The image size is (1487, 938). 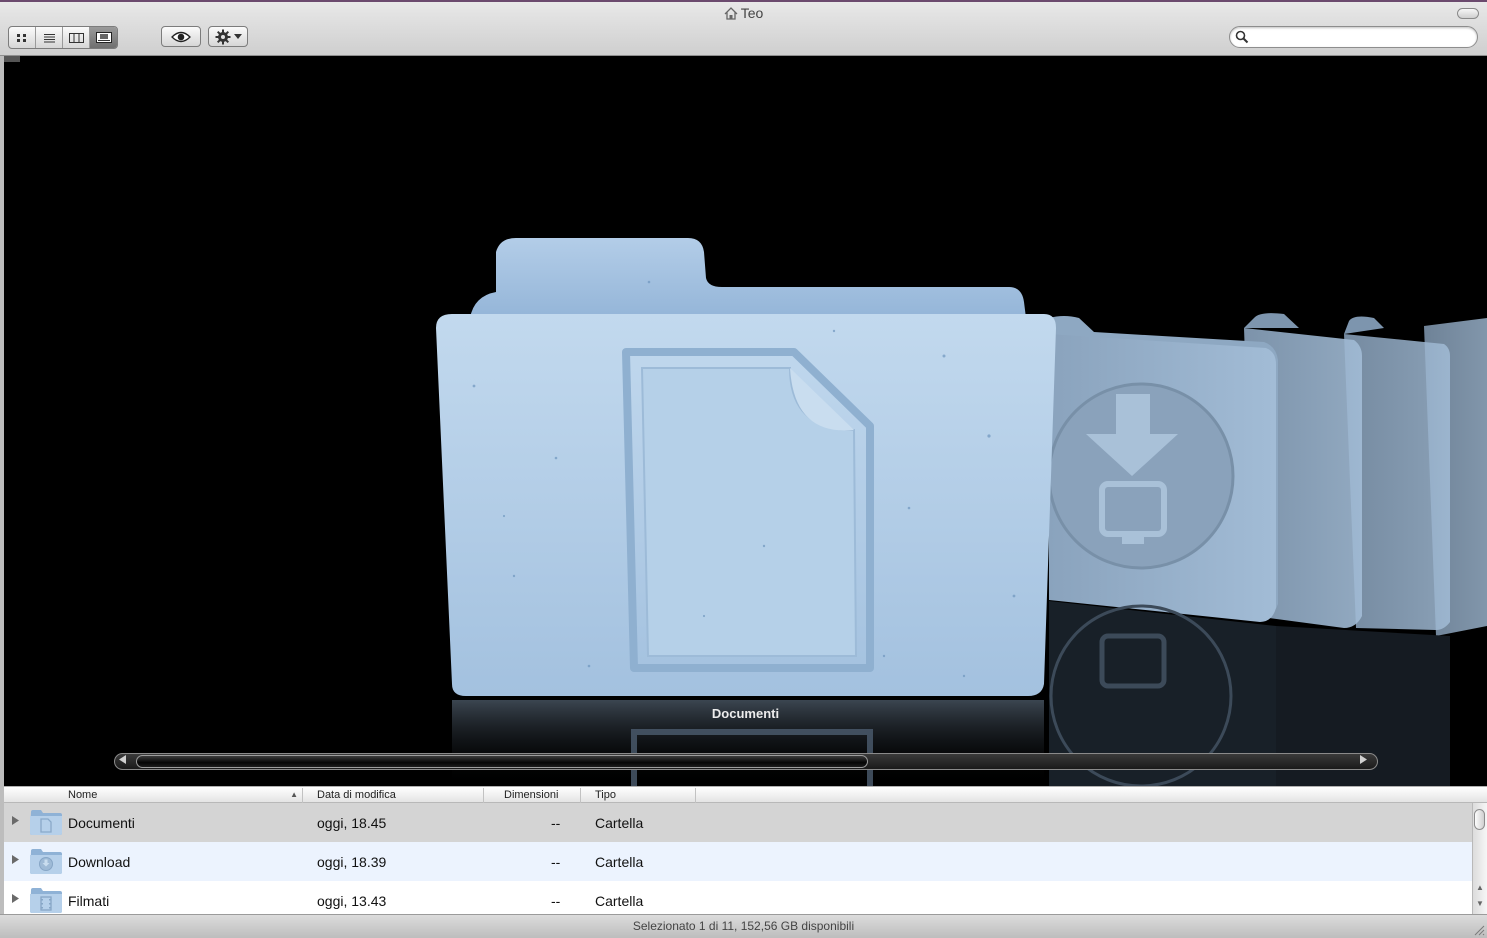 I want to click on home-icon, so click(x=731, y=15).